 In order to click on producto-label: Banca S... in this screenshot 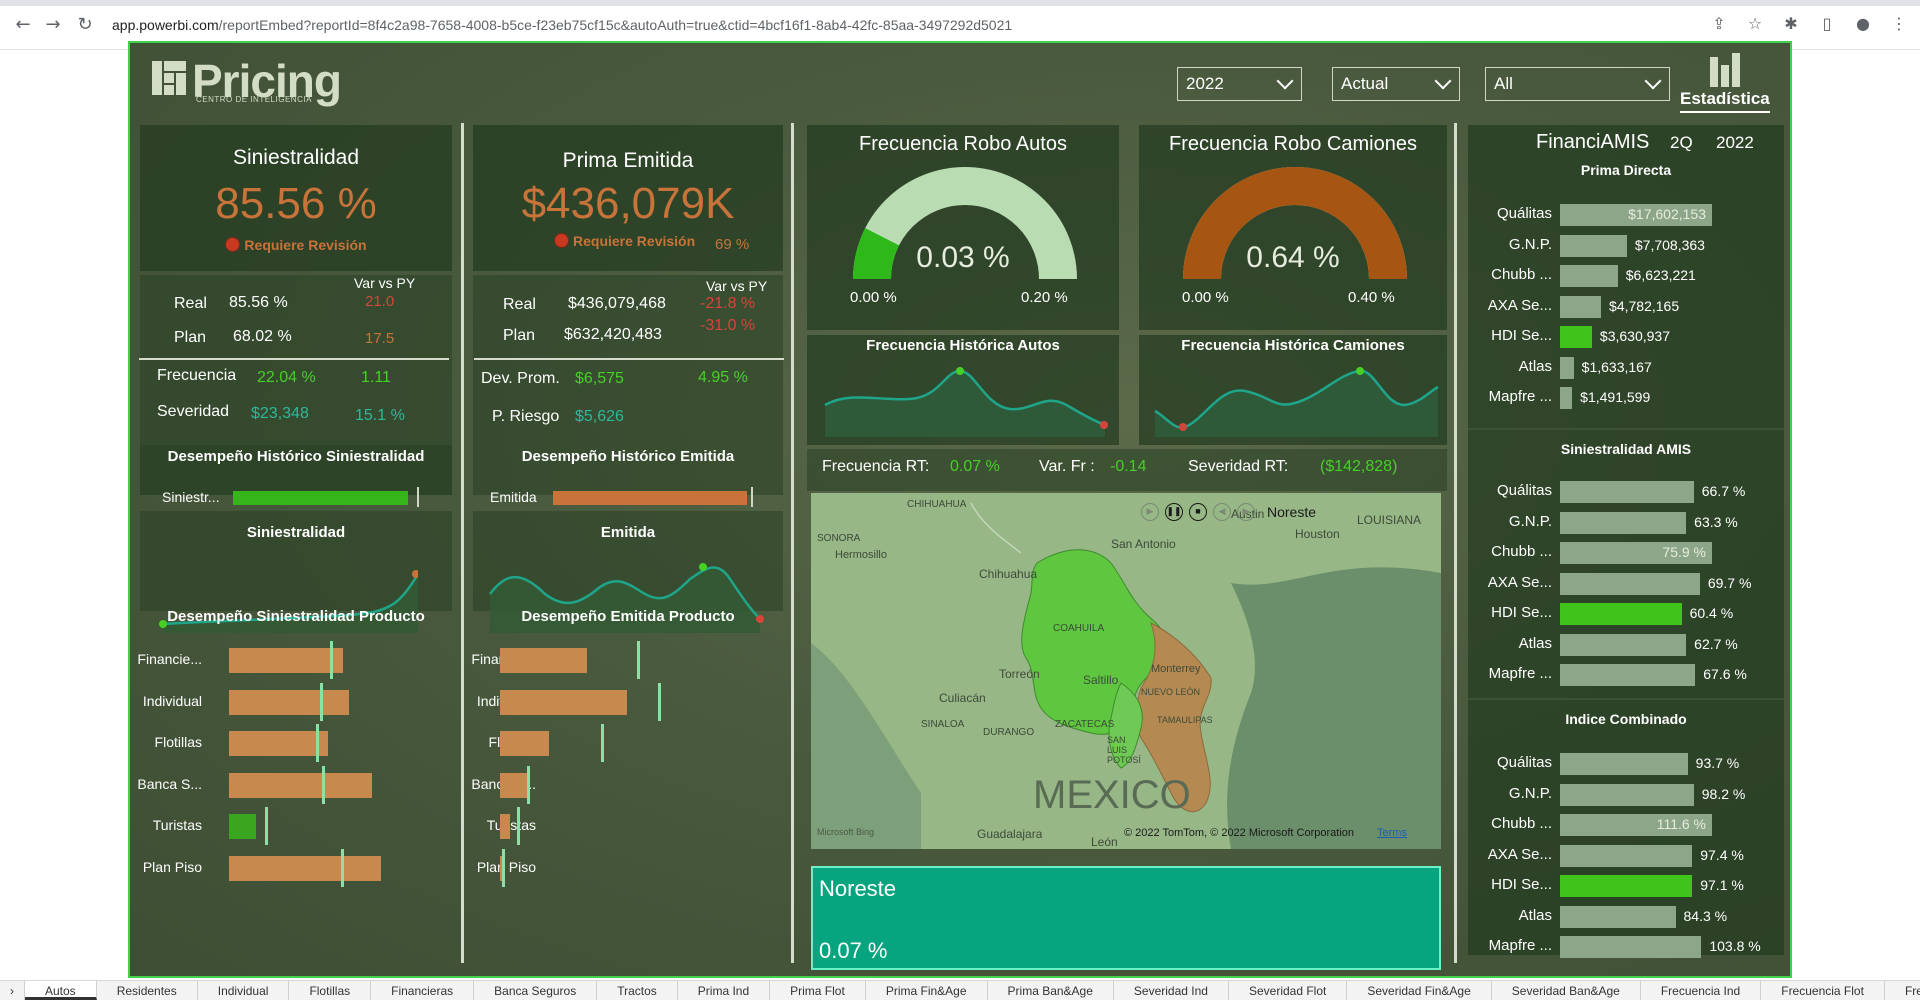, I will do `click(169, 783)`.